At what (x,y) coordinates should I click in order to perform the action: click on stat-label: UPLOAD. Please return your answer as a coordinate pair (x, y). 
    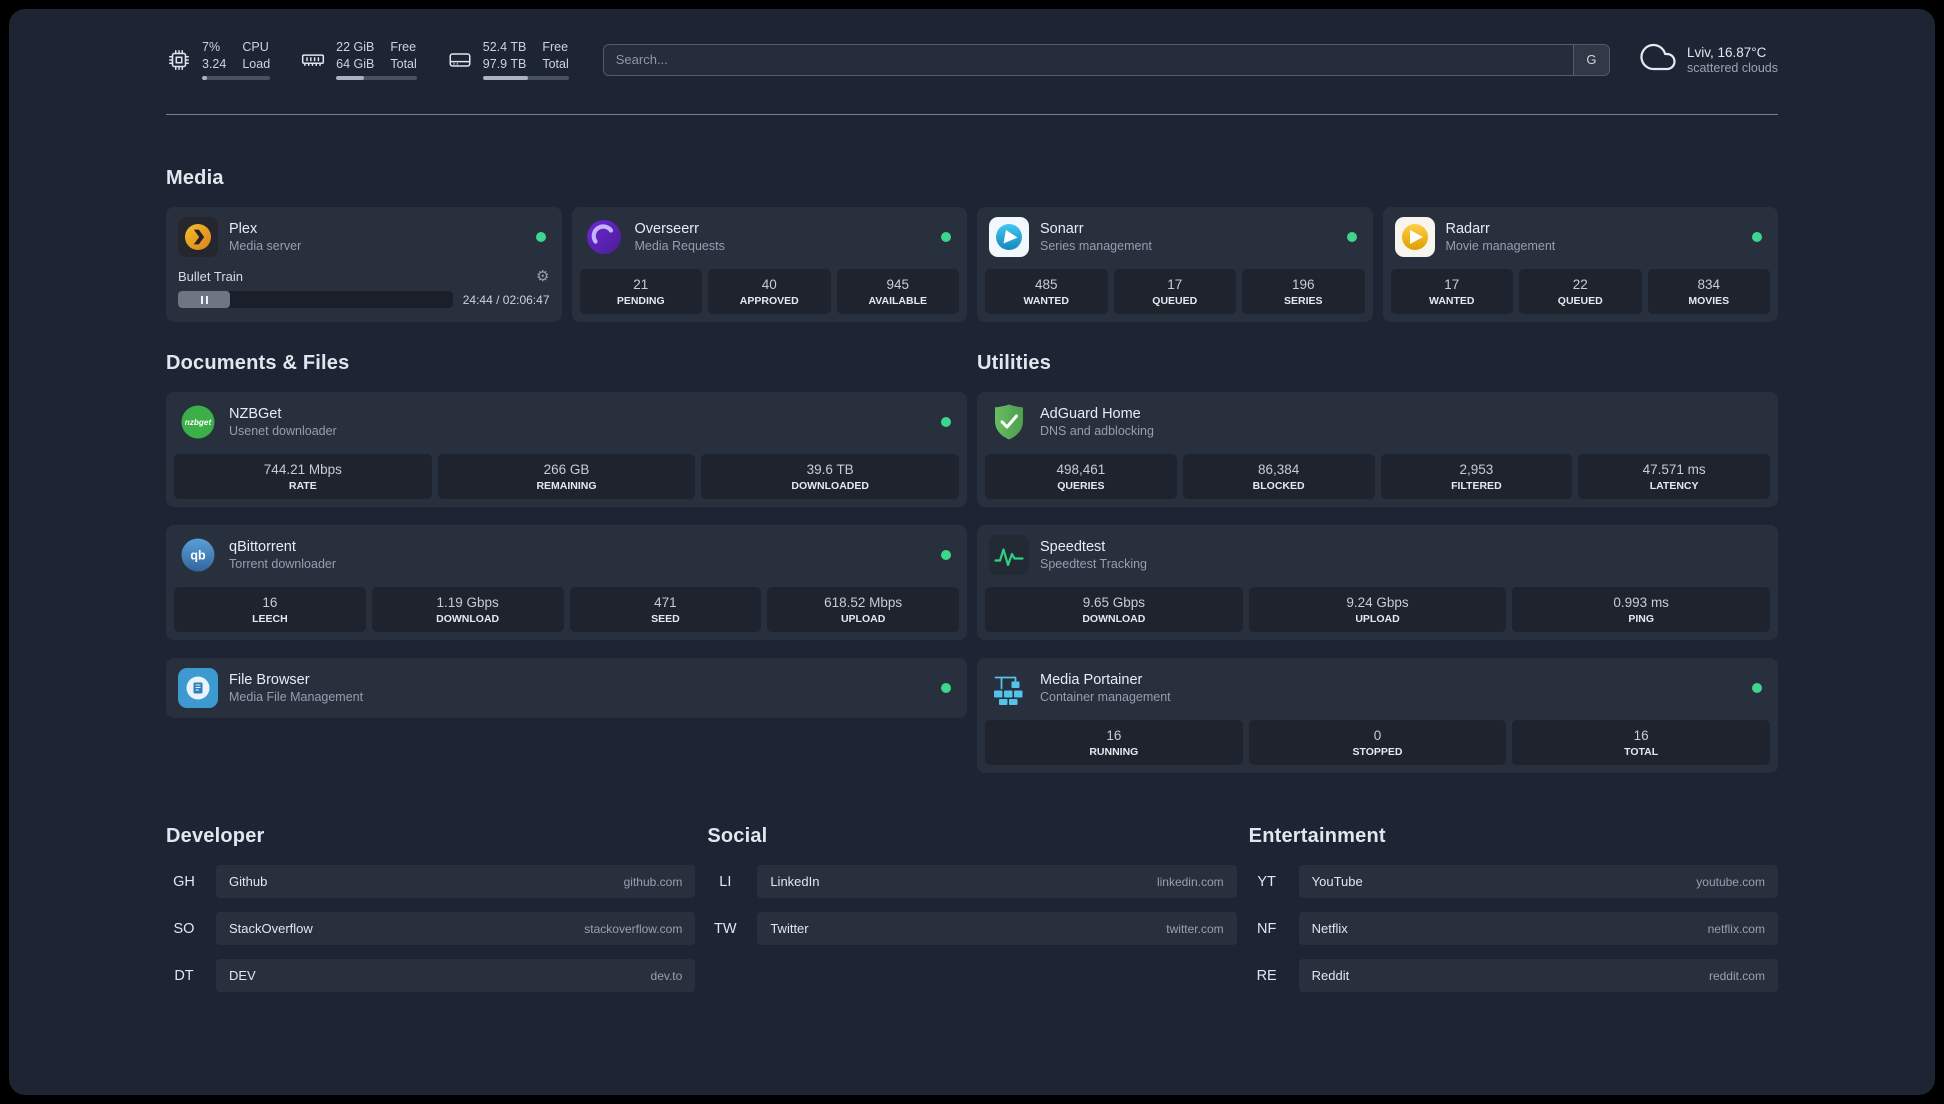
    Looking at the image, I should click on (1377, 619).